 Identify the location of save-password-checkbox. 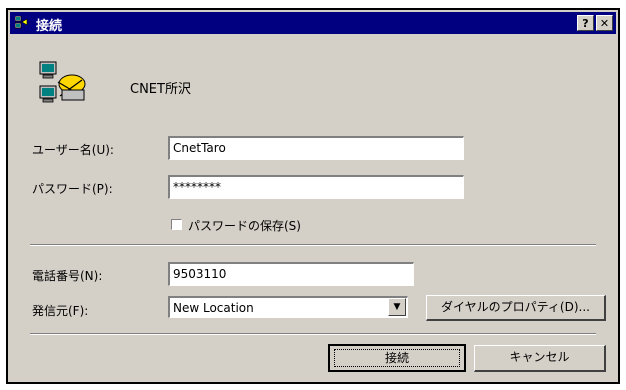
(176, 224).